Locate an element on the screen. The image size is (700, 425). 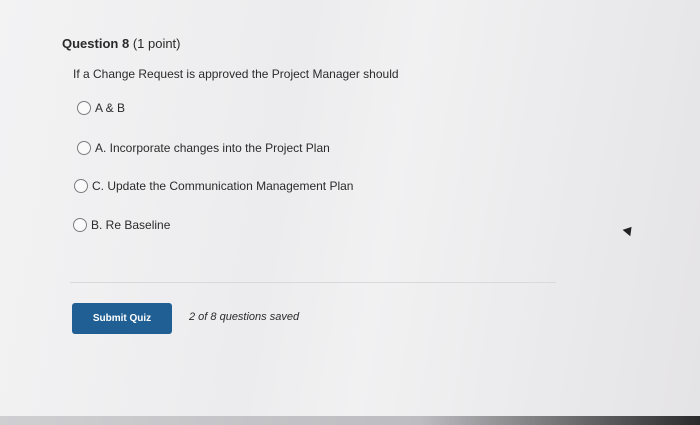
divider is located at coordinates (313, 282).